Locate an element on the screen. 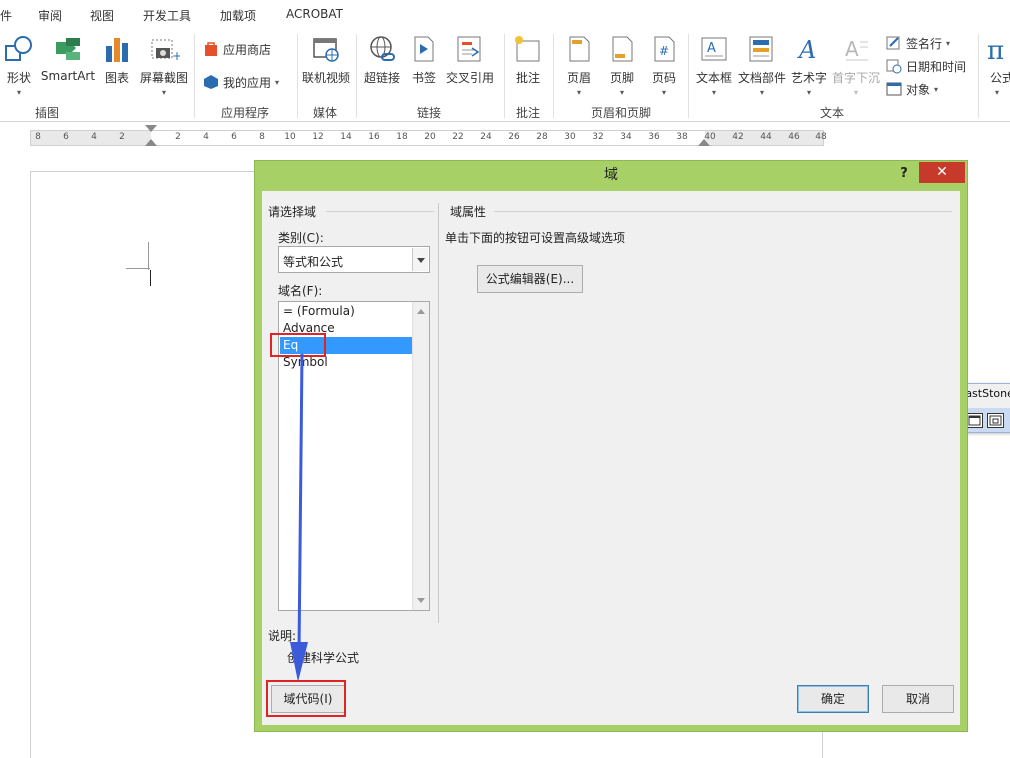  page-number-button: # 页码 ▾ is located at coordinates (664, 66).